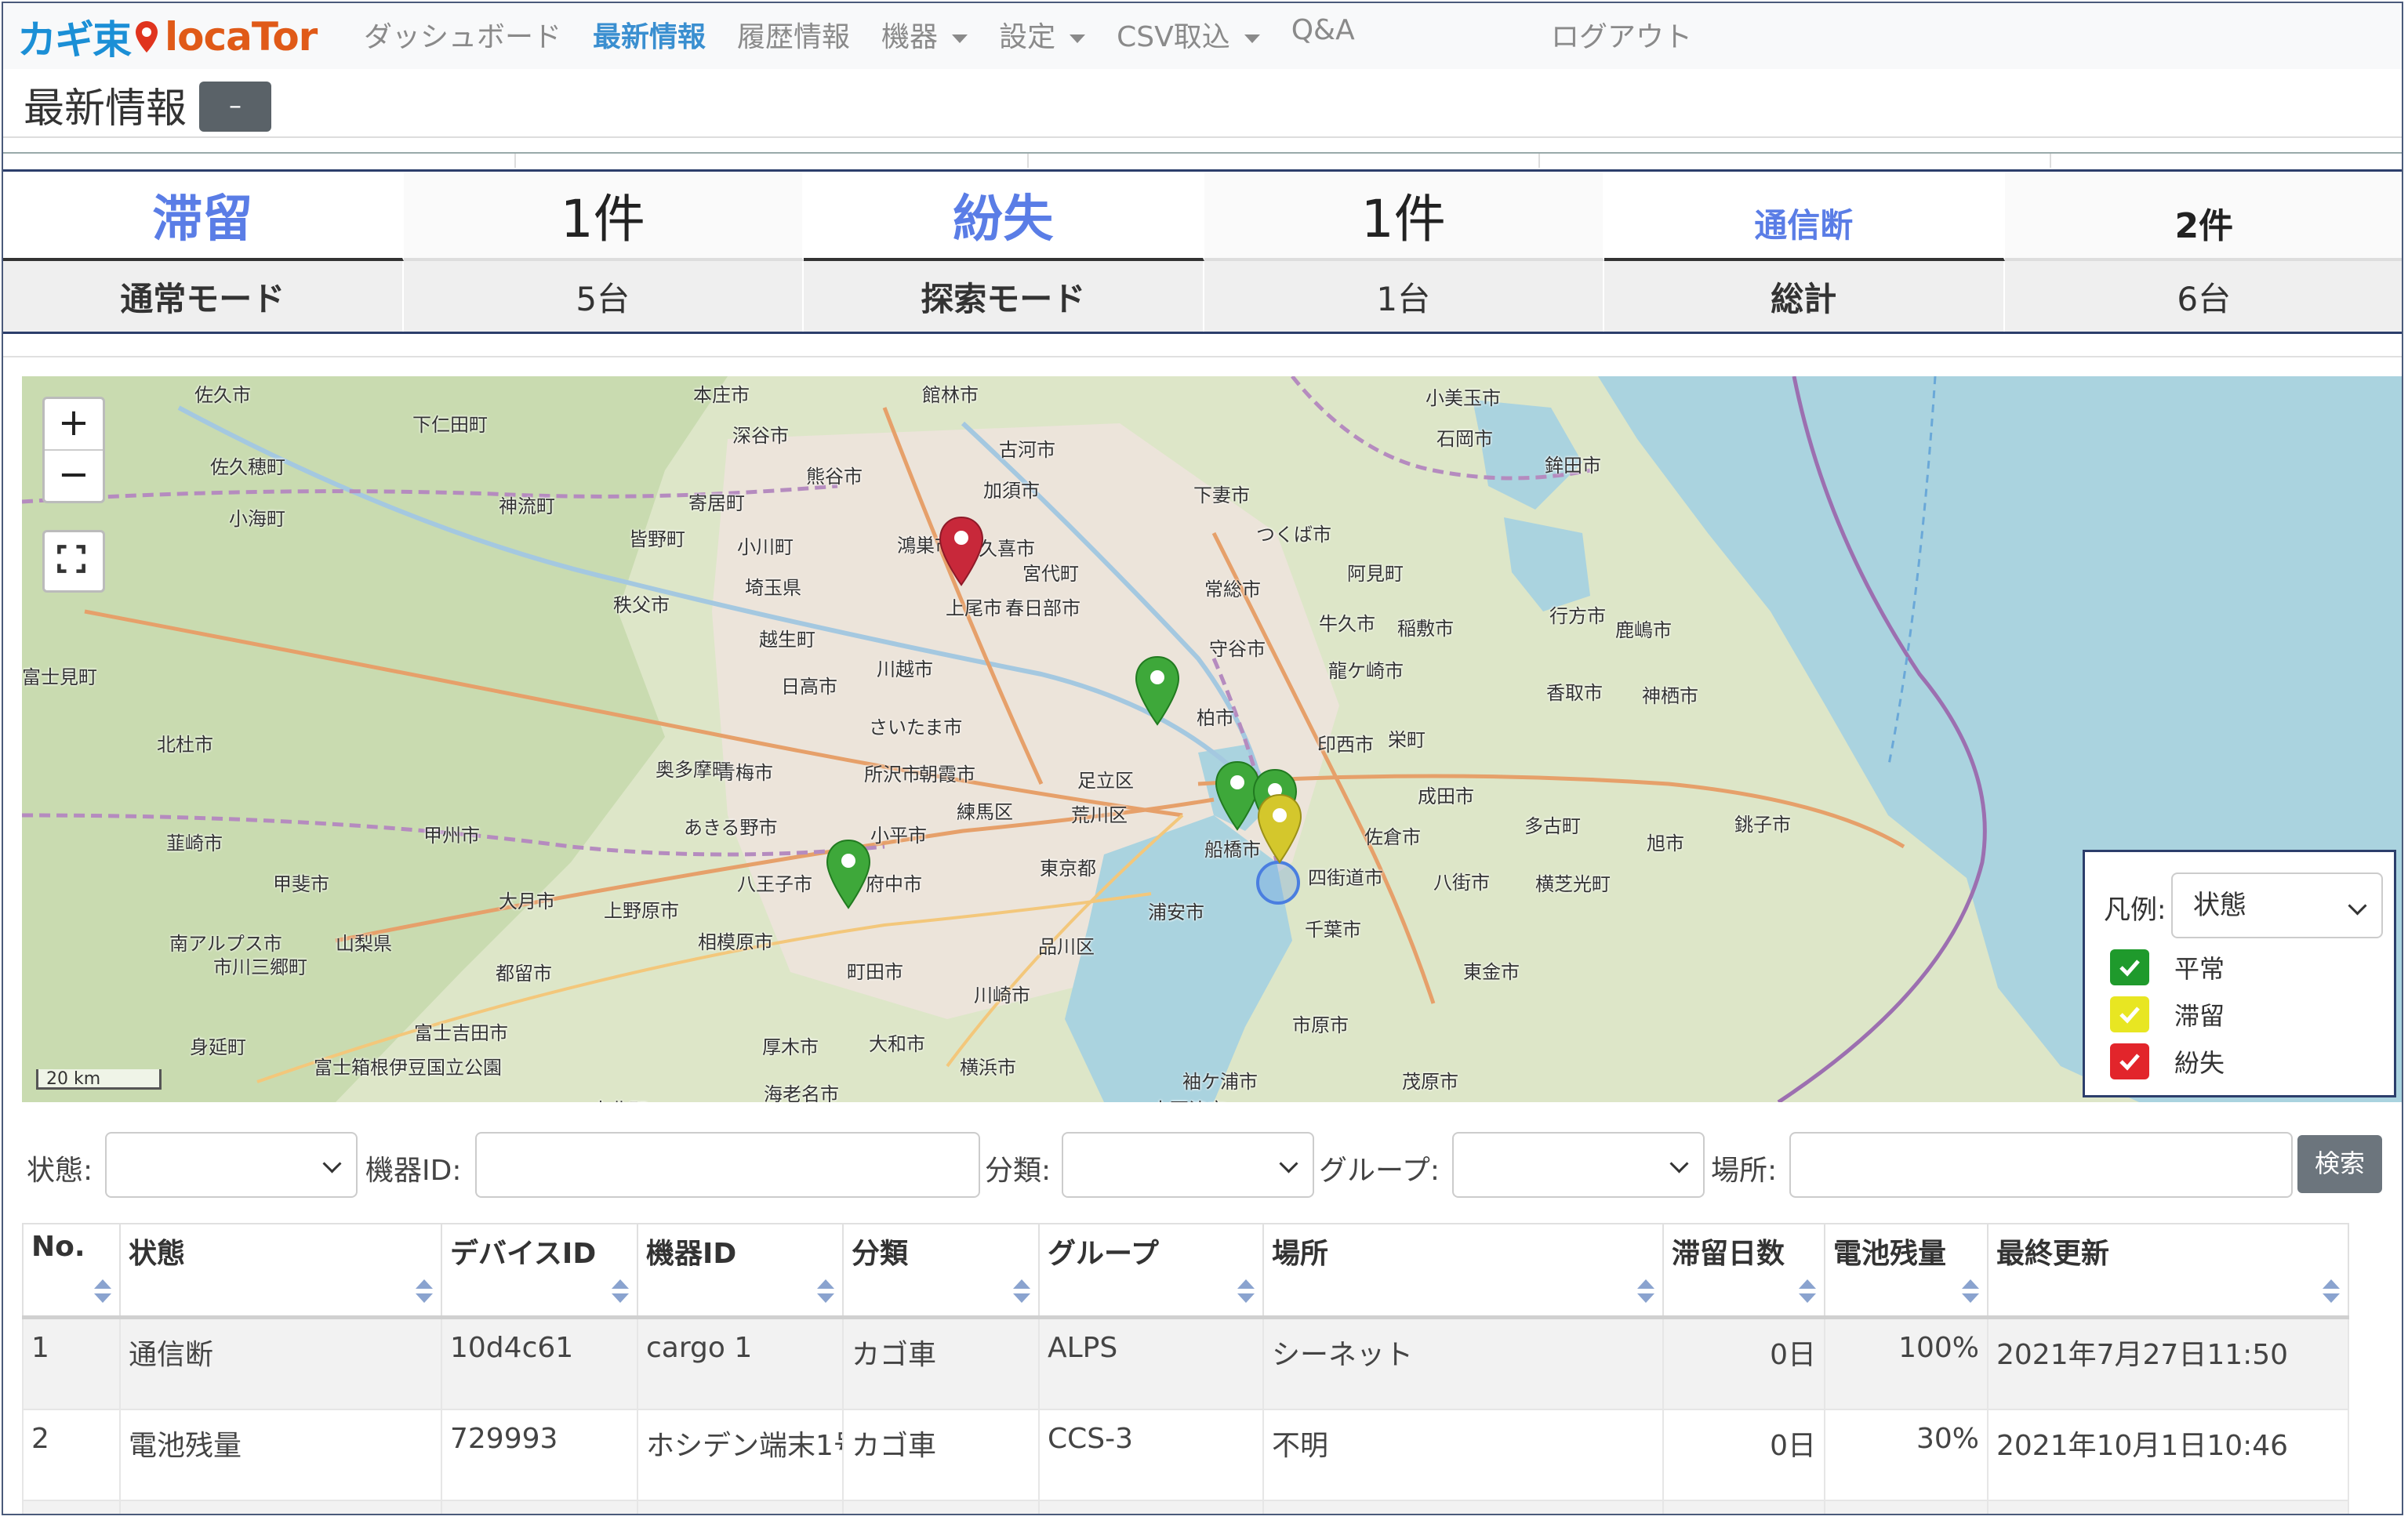  I want to click on chevron-down-icon, so click(1288, 1164).